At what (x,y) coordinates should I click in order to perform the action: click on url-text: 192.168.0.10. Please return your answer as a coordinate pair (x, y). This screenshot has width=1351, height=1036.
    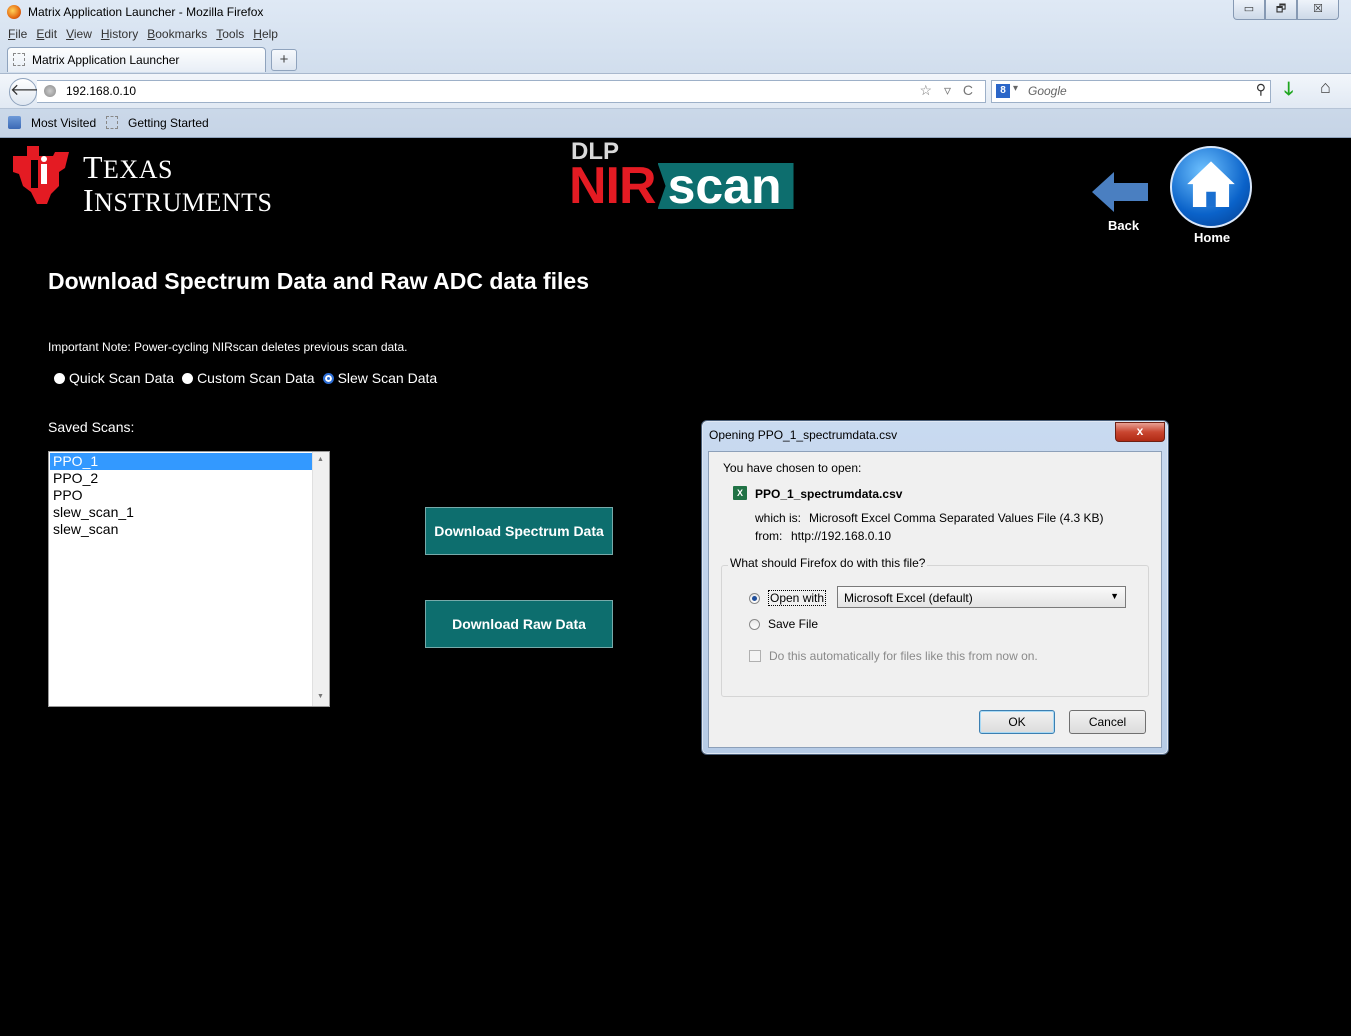
    Looking at the image, I should click on (101, 91).